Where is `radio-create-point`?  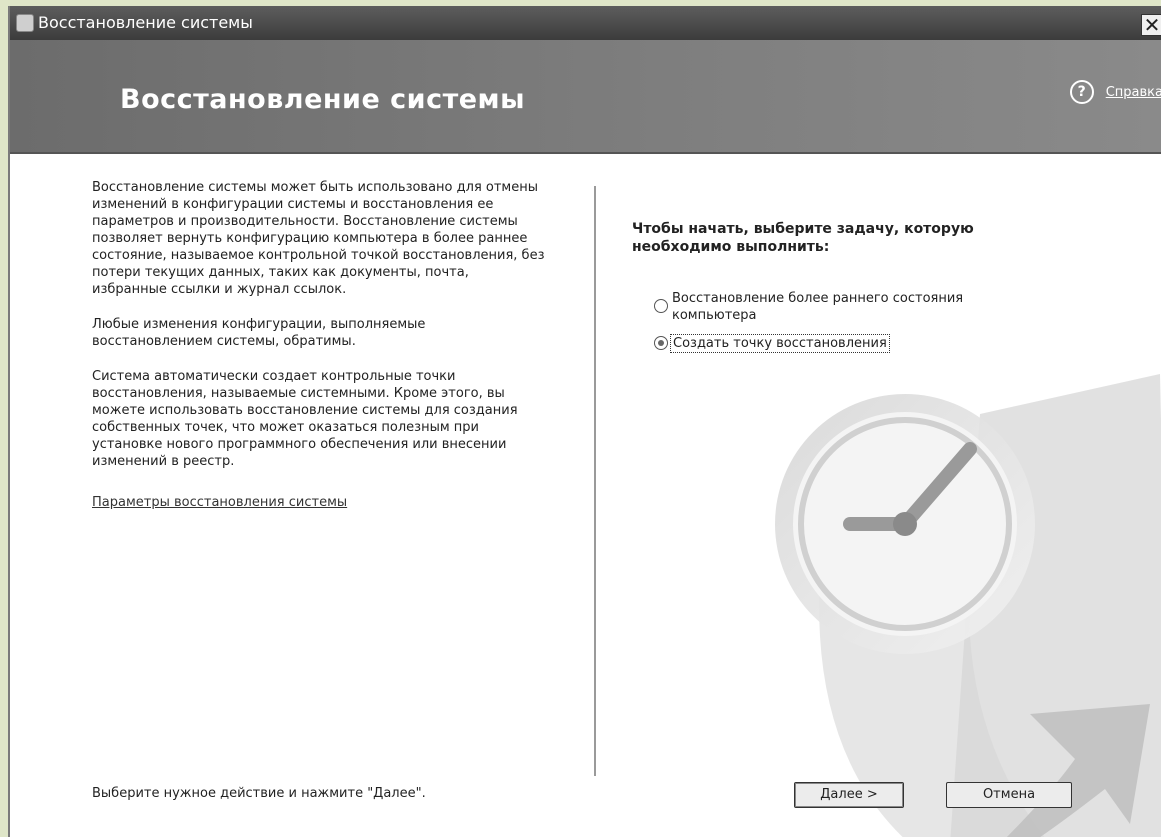 radio-create-point is located at coordinates (661, 343).